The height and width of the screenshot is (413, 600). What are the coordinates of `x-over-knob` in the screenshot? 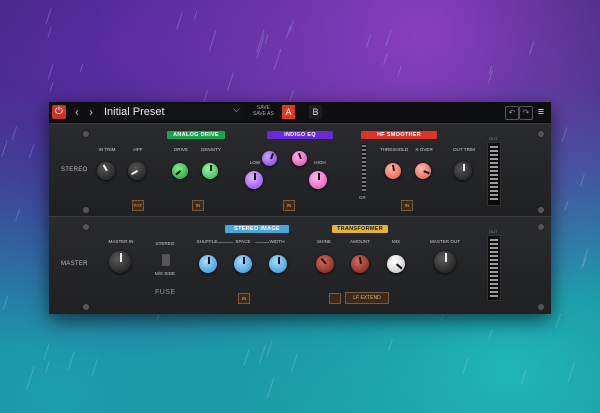 It's located at (423, 171).